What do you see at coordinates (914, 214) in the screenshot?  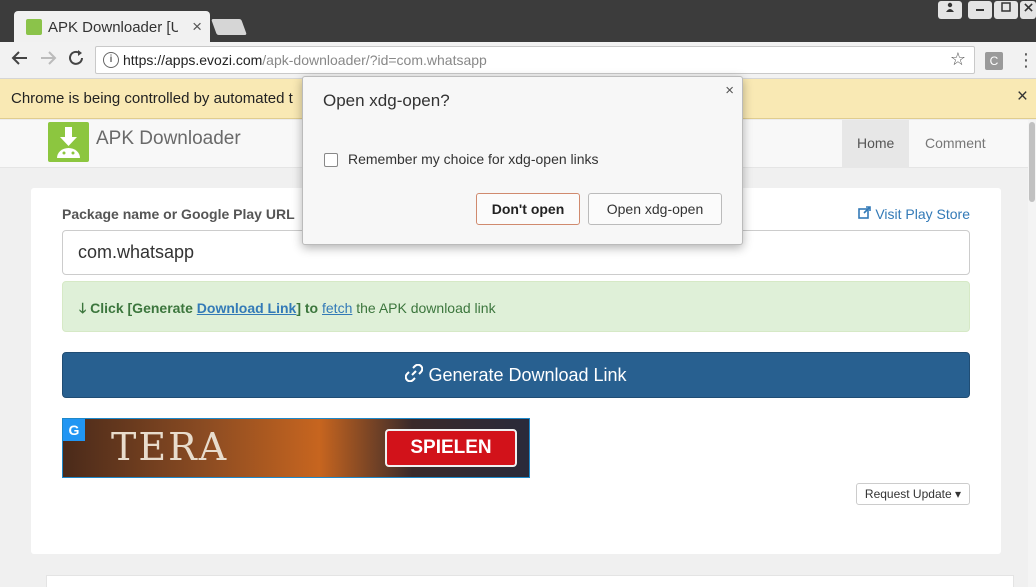 I see `visit-play-store-link: Visit Play Store` at bounding box center [914, 214].